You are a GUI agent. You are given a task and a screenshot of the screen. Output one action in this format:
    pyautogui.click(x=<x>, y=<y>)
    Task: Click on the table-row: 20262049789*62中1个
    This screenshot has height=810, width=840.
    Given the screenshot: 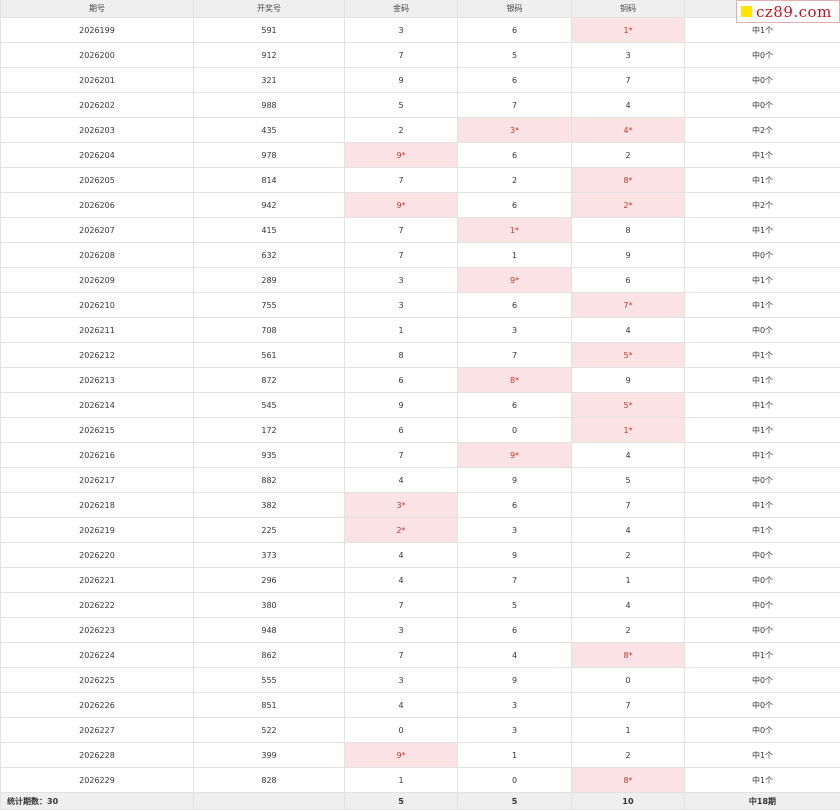 What is the action you would take?
    pyautogui.click(x=420, y=155)
    